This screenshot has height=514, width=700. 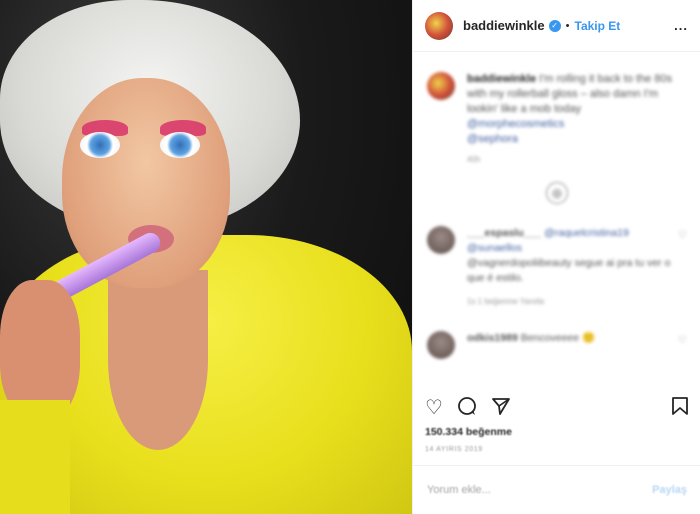 I want to click on photo-hand, so click(x=40, y=350).